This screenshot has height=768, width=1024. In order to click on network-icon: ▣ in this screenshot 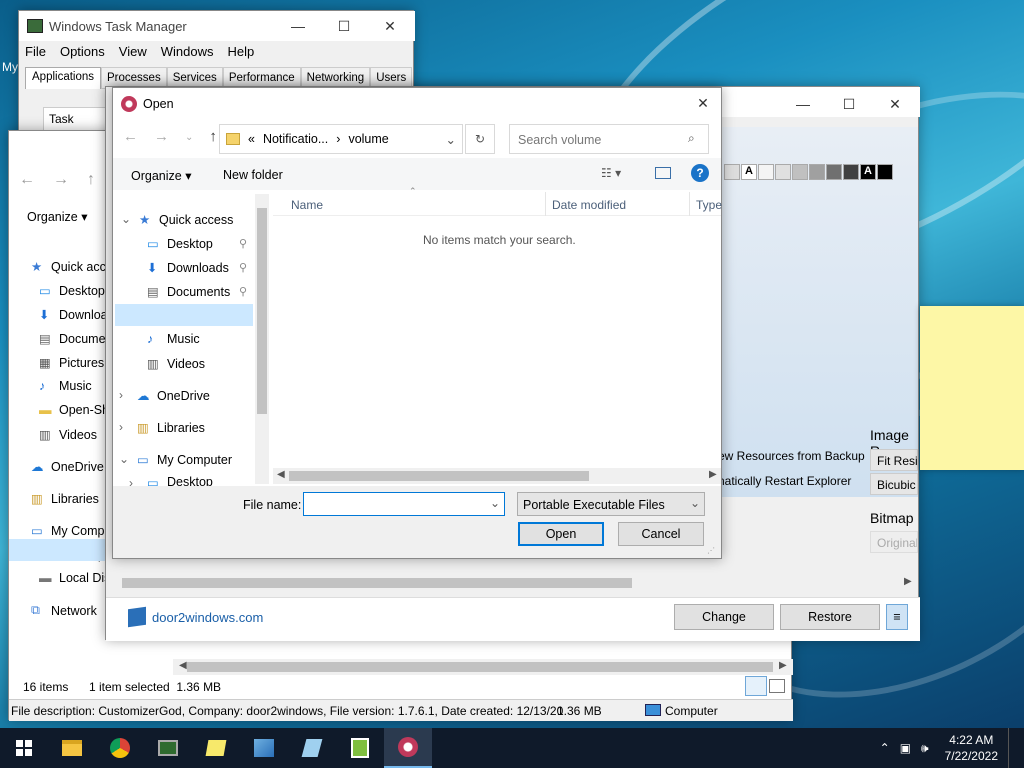, I will do `click(905, 748)`.